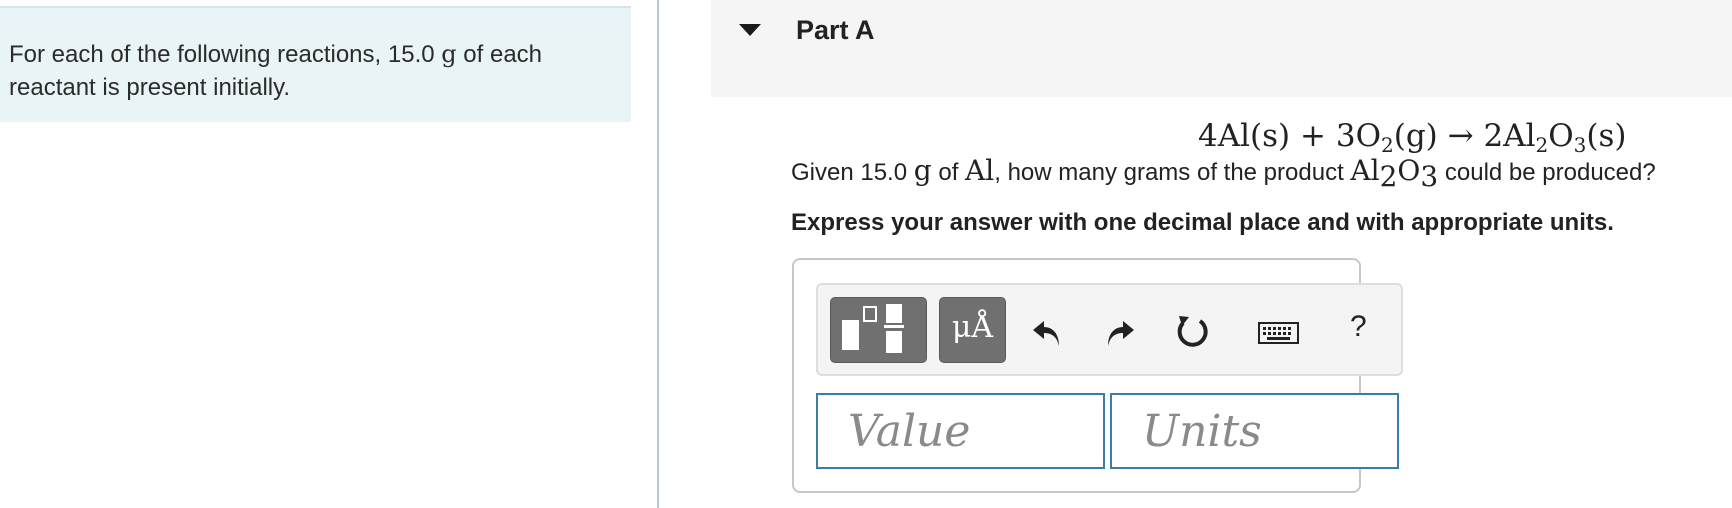 The image size is (1732, 508). Describe the element at coordinates (1365, 170) in the screenshot. I see `question-product: Al` at that location.